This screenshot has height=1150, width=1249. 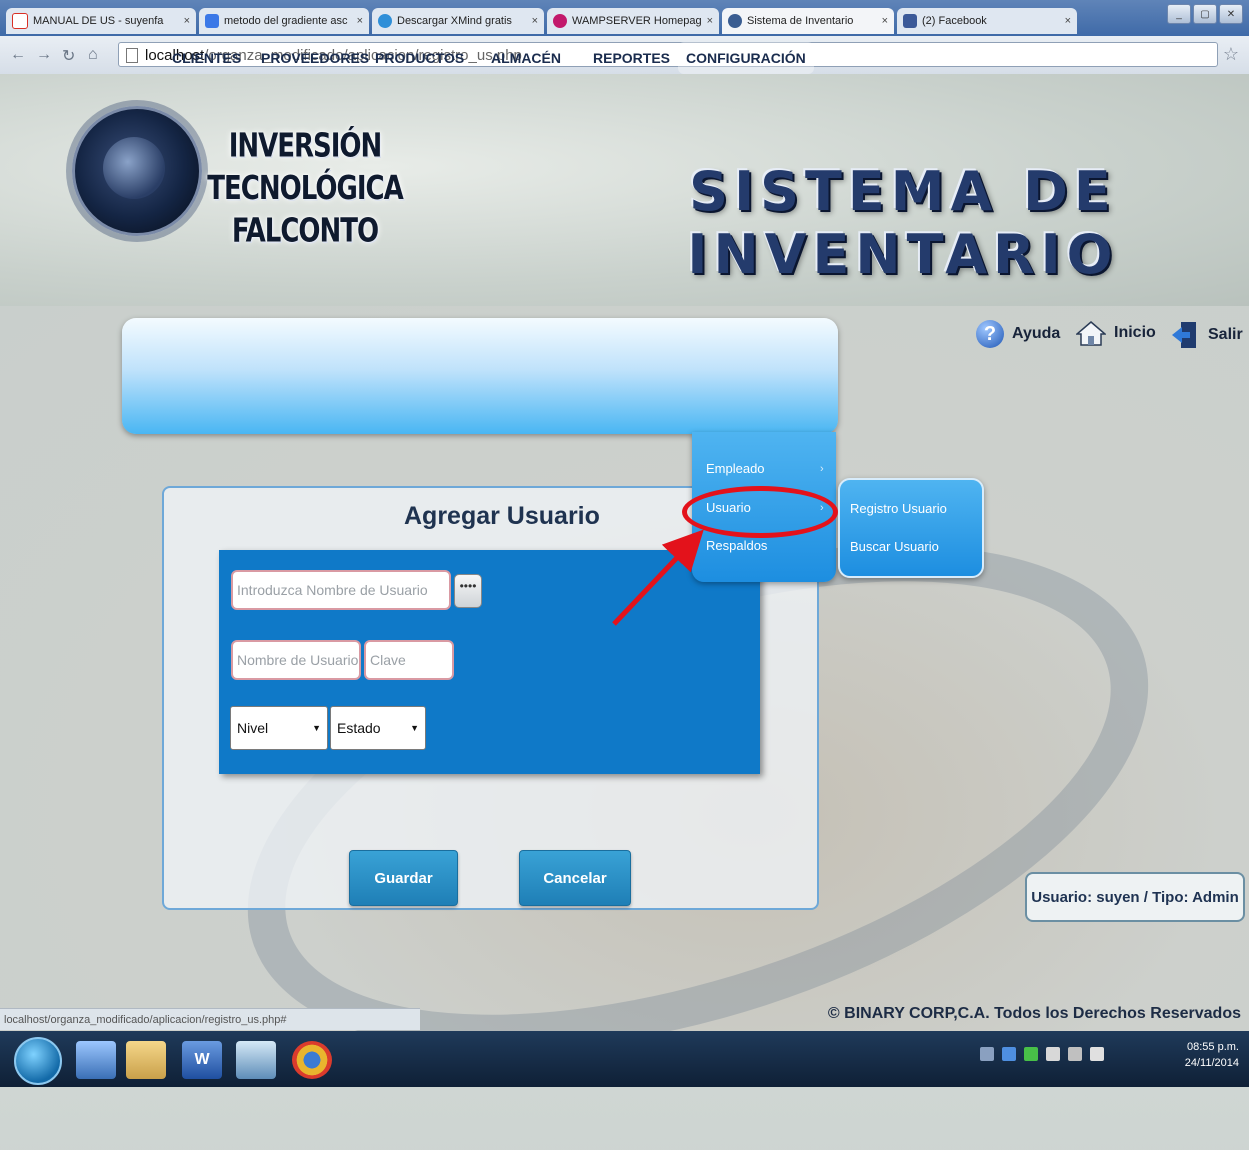 What do you see at coordinates (93, 55) in the screenshot?
I see `home-icon: ⌂` at bounding box center [93, 55].